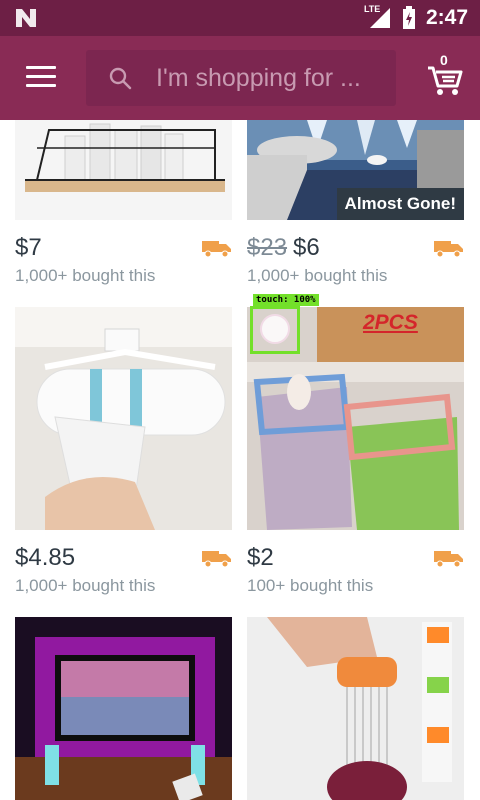 The width and height of the screenshot is (480, 800). I want to click on stock-badge: Almost Gone!, so click(400, 204).